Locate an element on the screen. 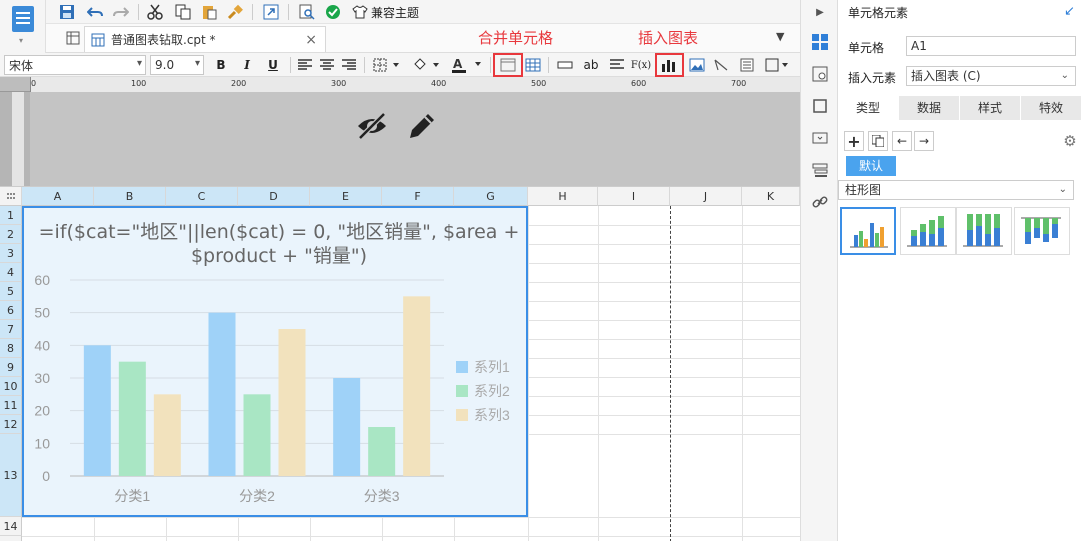 The width and height of the screenshot is (1082, 541). frame-style-icon is located at coordinates (820, 106).